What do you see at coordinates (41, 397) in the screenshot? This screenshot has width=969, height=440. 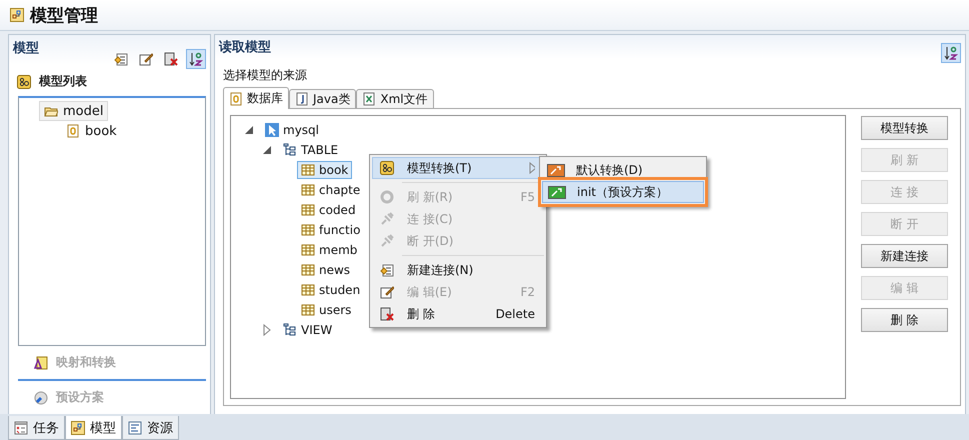 I see `clock-icon` at bounding box center [41, 397].